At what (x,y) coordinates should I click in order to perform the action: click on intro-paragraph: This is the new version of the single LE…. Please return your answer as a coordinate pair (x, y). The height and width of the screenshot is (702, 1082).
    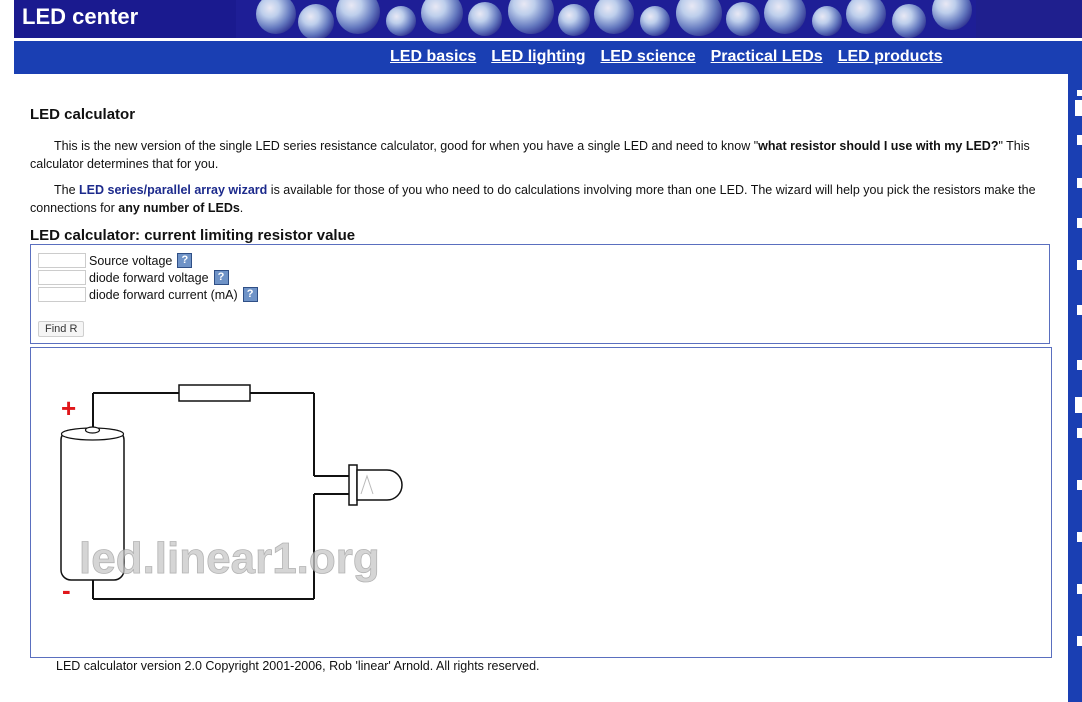
    Looking at the image, I should click on (530, 155).